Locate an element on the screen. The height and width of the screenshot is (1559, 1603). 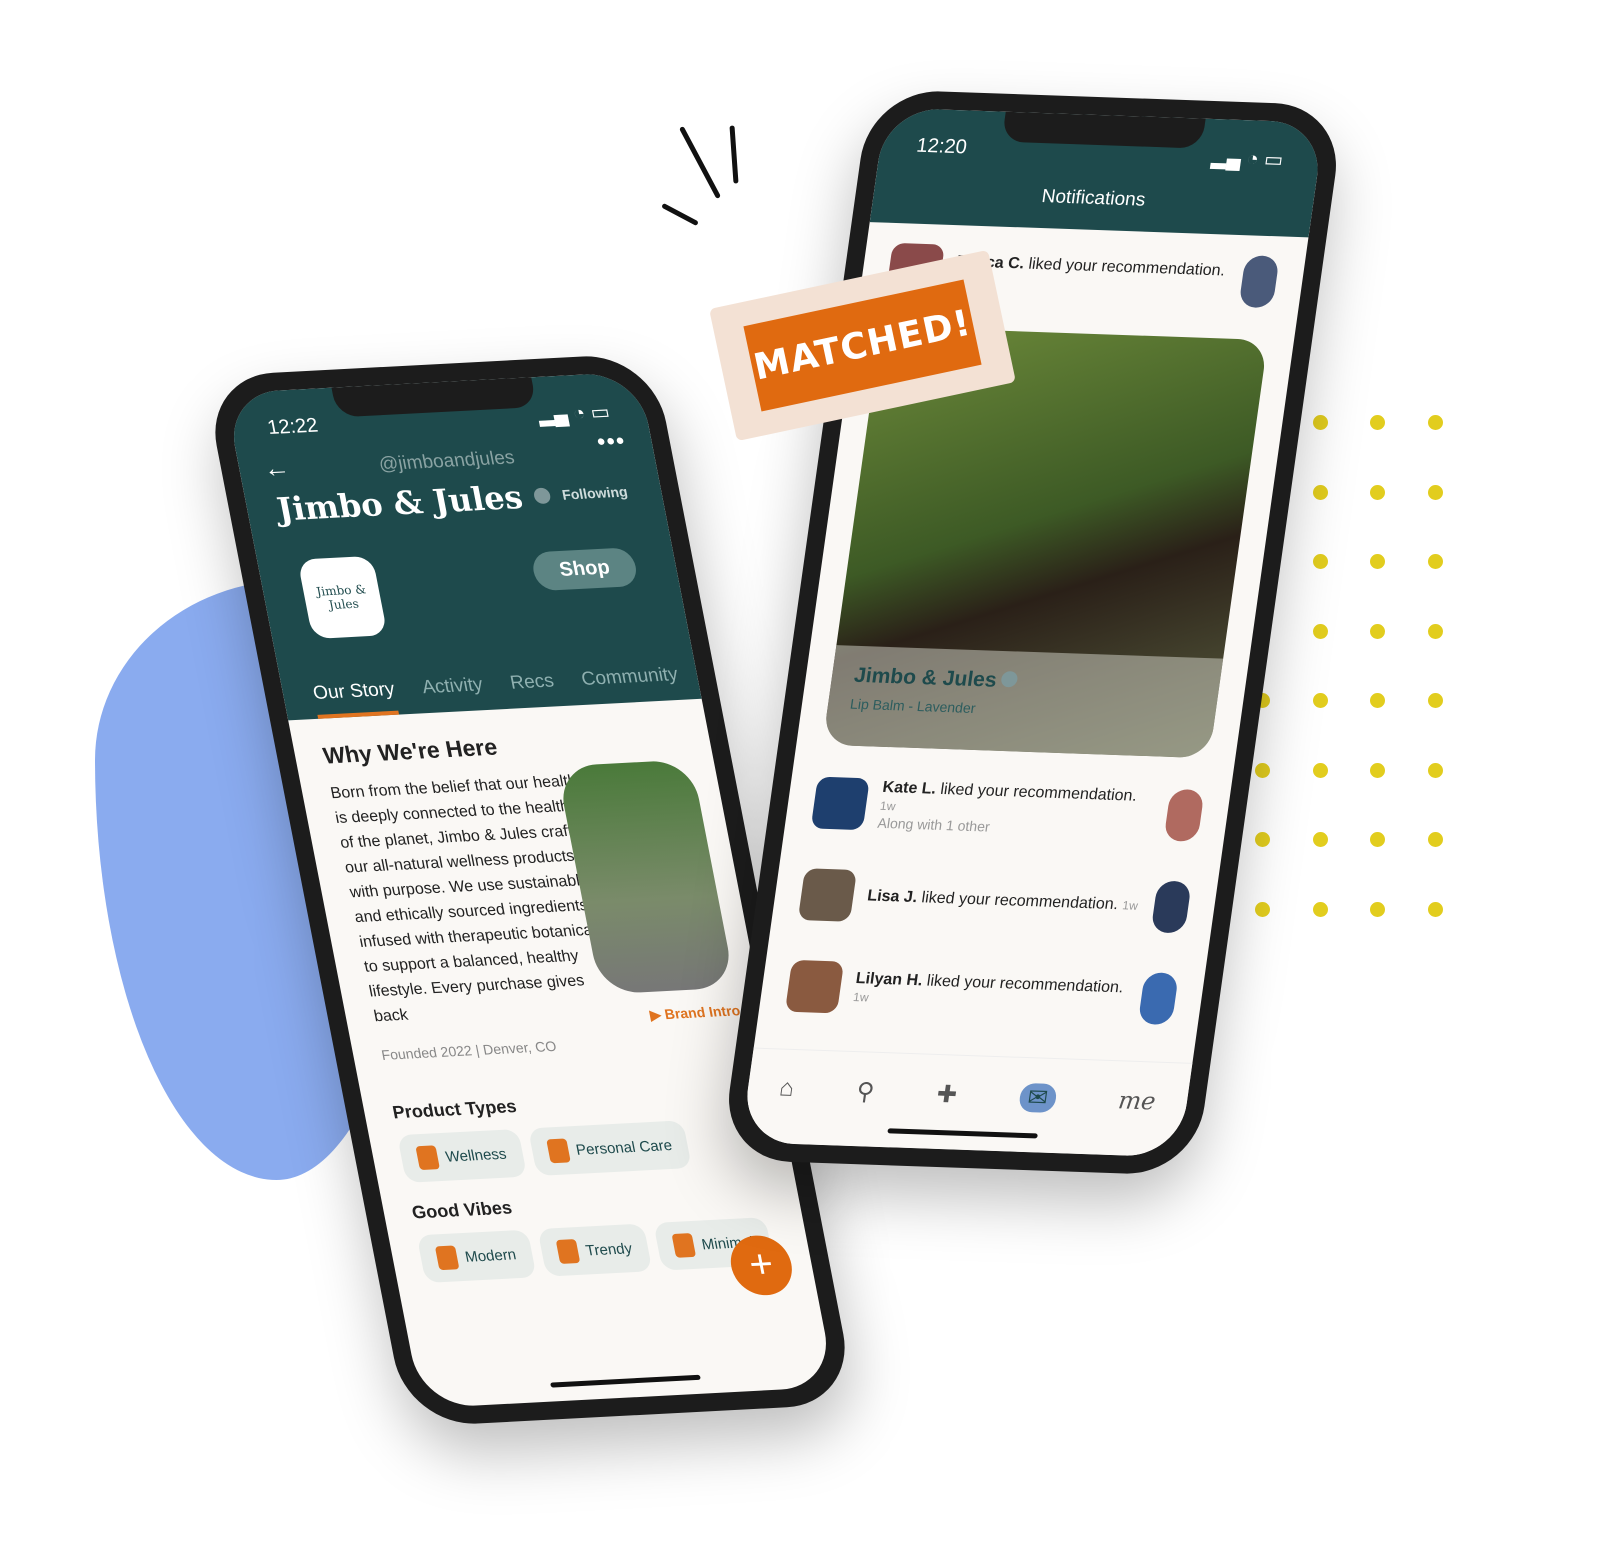
brand-name: Jimbo & Jules is located at coordinates (399, 503).